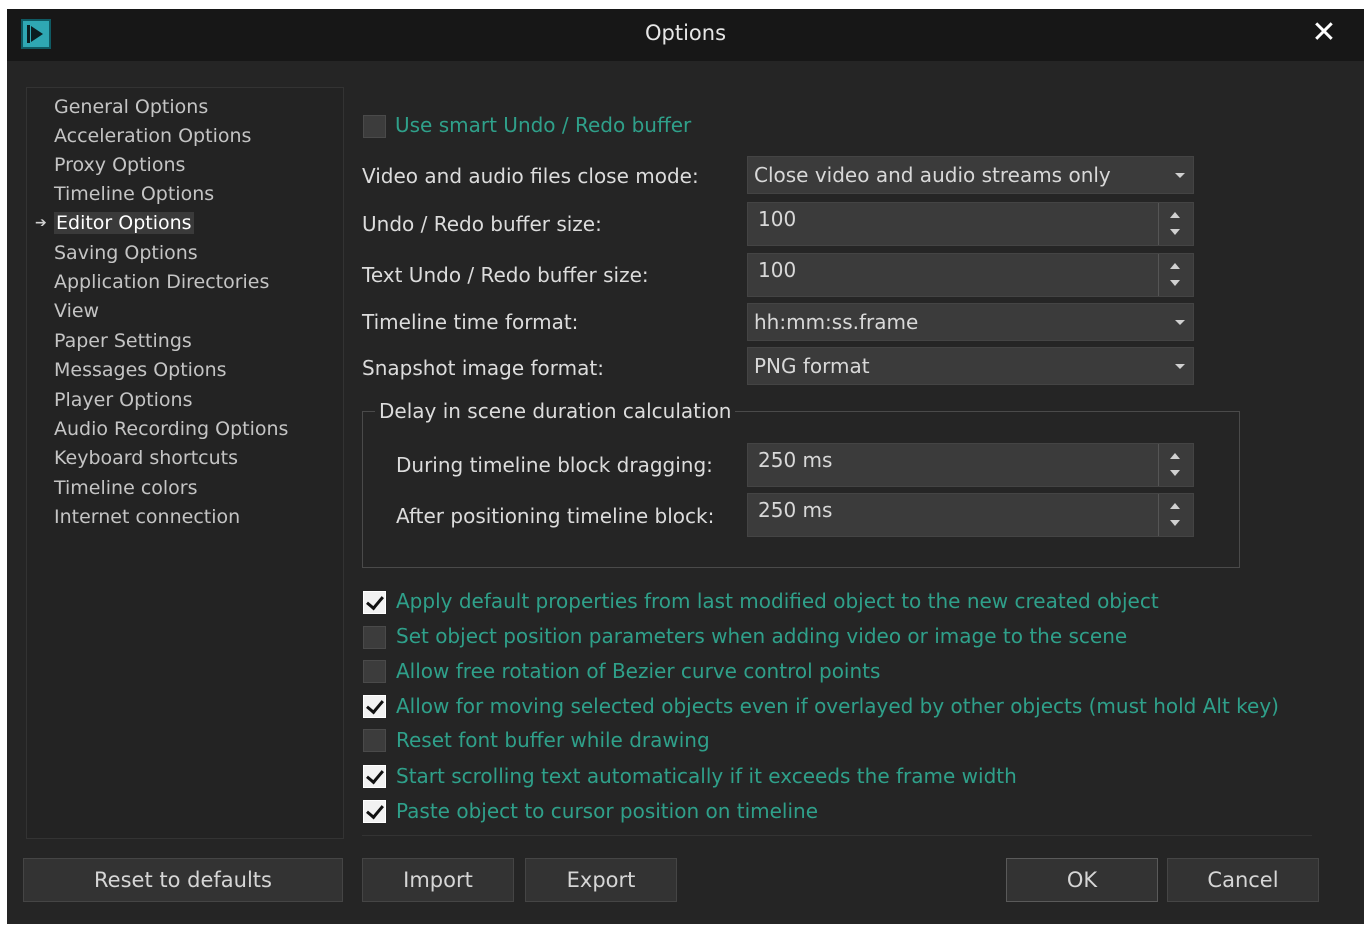 The height and width of the screenshot is (929, 1371). What do you see at coordinates (483, 368) in the screenshot?
I see `snapshot-format-label: Snapshot image format:` at bounding box center [483, 368].